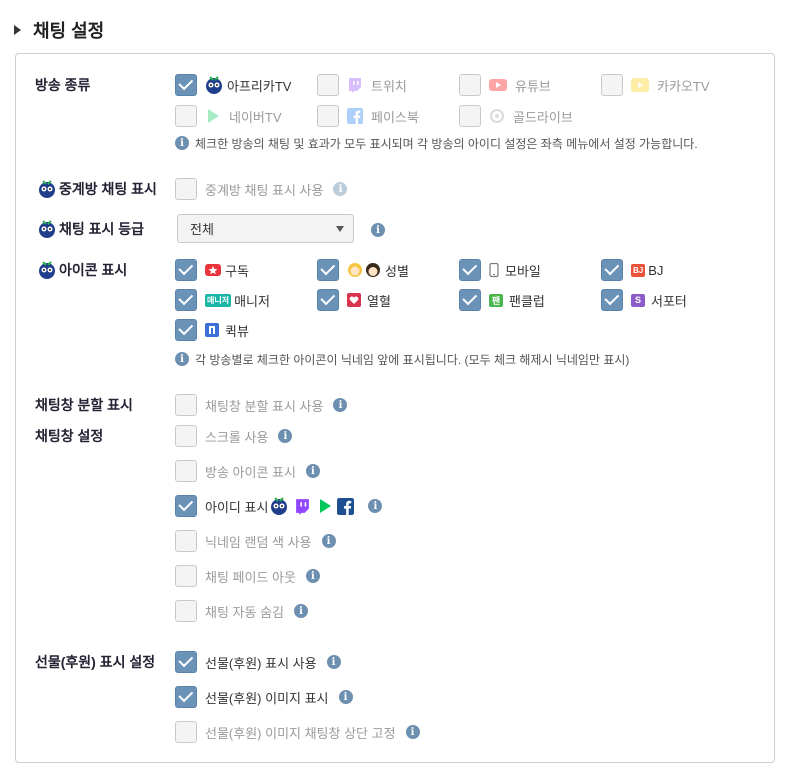 This screenshot has width=787, height=771. Describe the element at coordinates (638, 270) in the screenshot. I see `bj-badge-icon: BJ` at that location.